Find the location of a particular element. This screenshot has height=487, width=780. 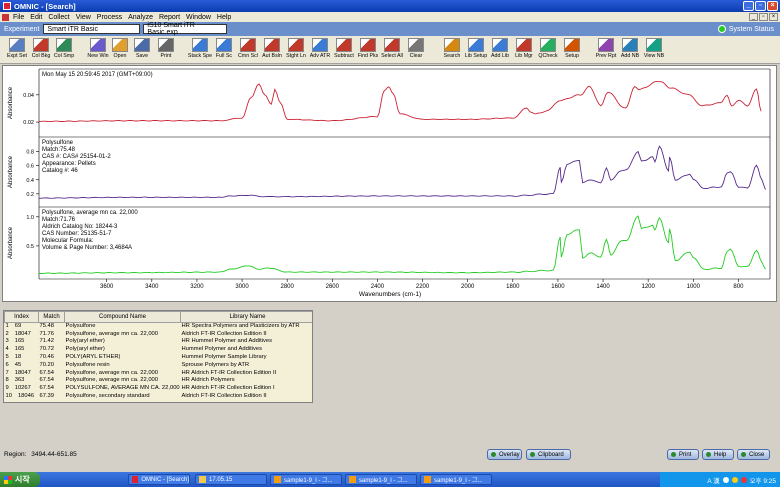

paint-icon is located at coordinates (427, 479).